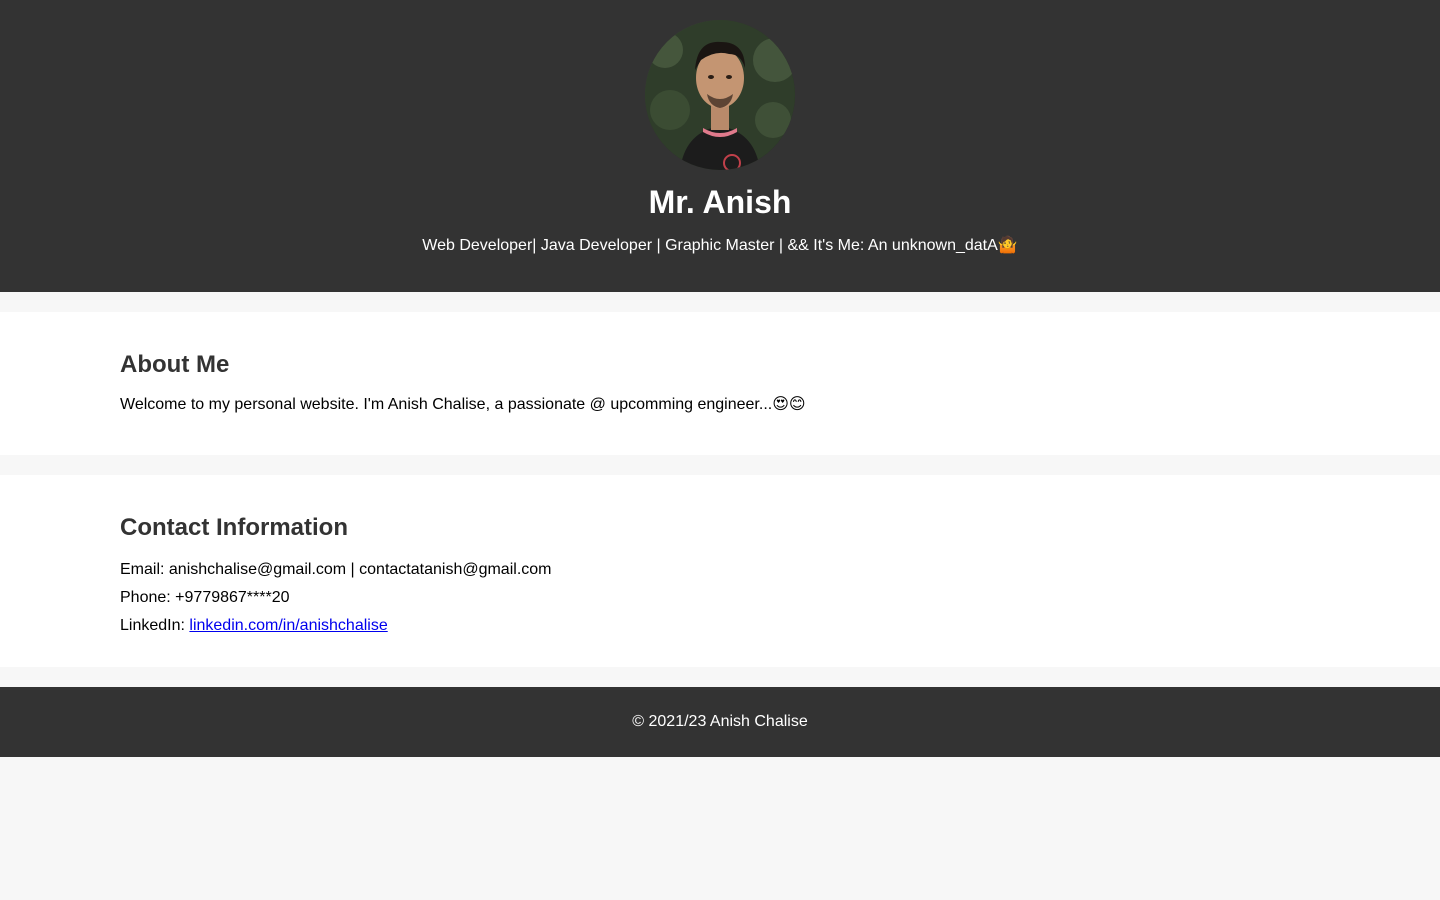 This screenshot has height=900, width=1440. I want to click on contact-heading: Contact Information, so click(234, 527).